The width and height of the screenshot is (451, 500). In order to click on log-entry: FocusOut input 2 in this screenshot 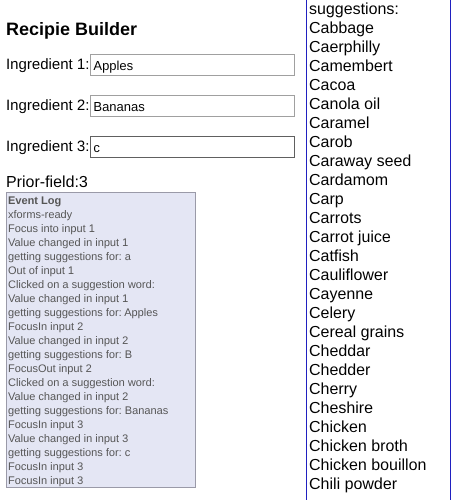, I will do `click(50, 369)`.